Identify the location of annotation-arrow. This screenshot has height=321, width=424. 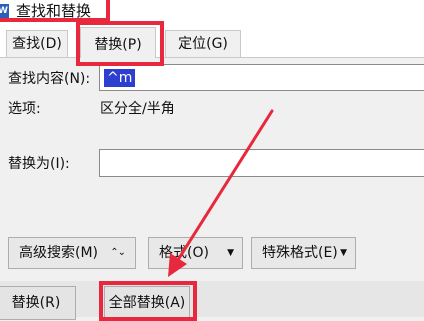
(221, 193).